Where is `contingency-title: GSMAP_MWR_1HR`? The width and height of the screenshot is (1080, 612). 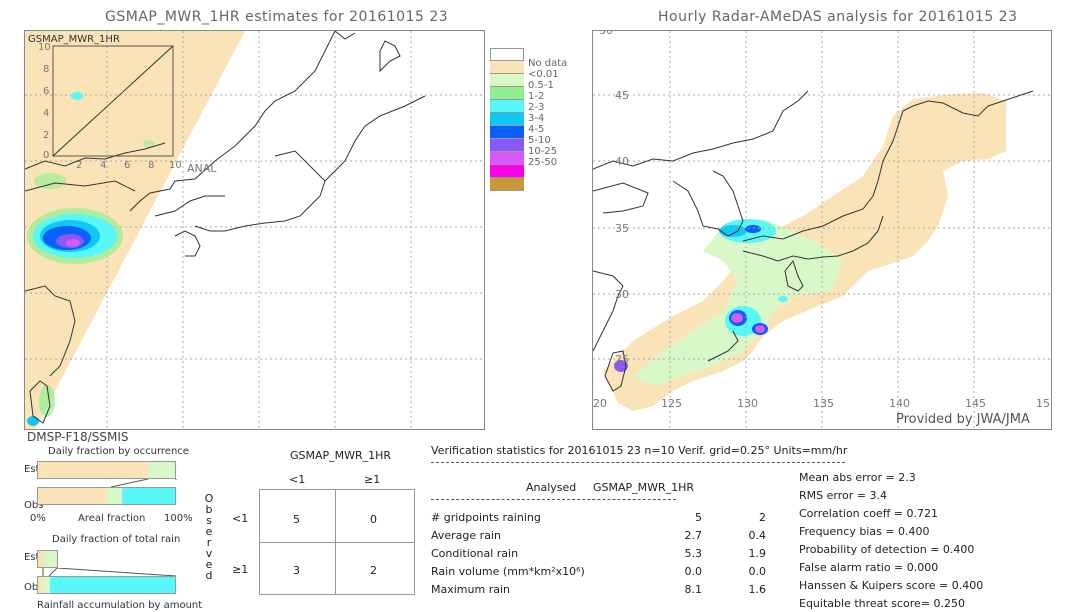 contingency-title: GSMAP_MWR_1HR is located at coordinates (341, 455).